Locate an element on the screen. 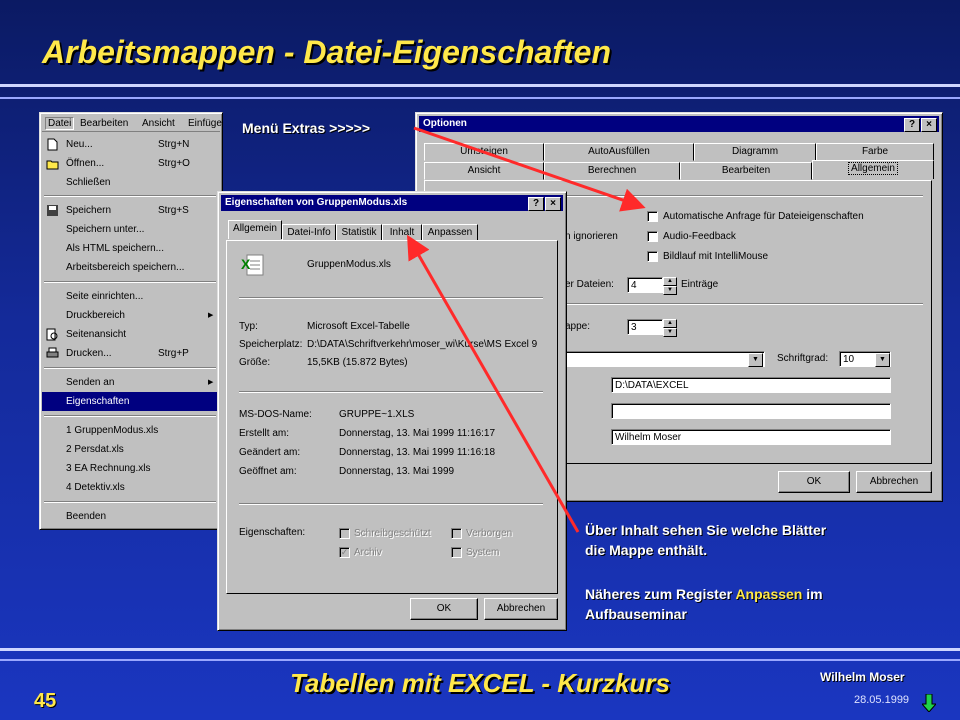 This screenshot has height=720, width=960. next-slide-arrow-icon is located at coordinates (929, 703).